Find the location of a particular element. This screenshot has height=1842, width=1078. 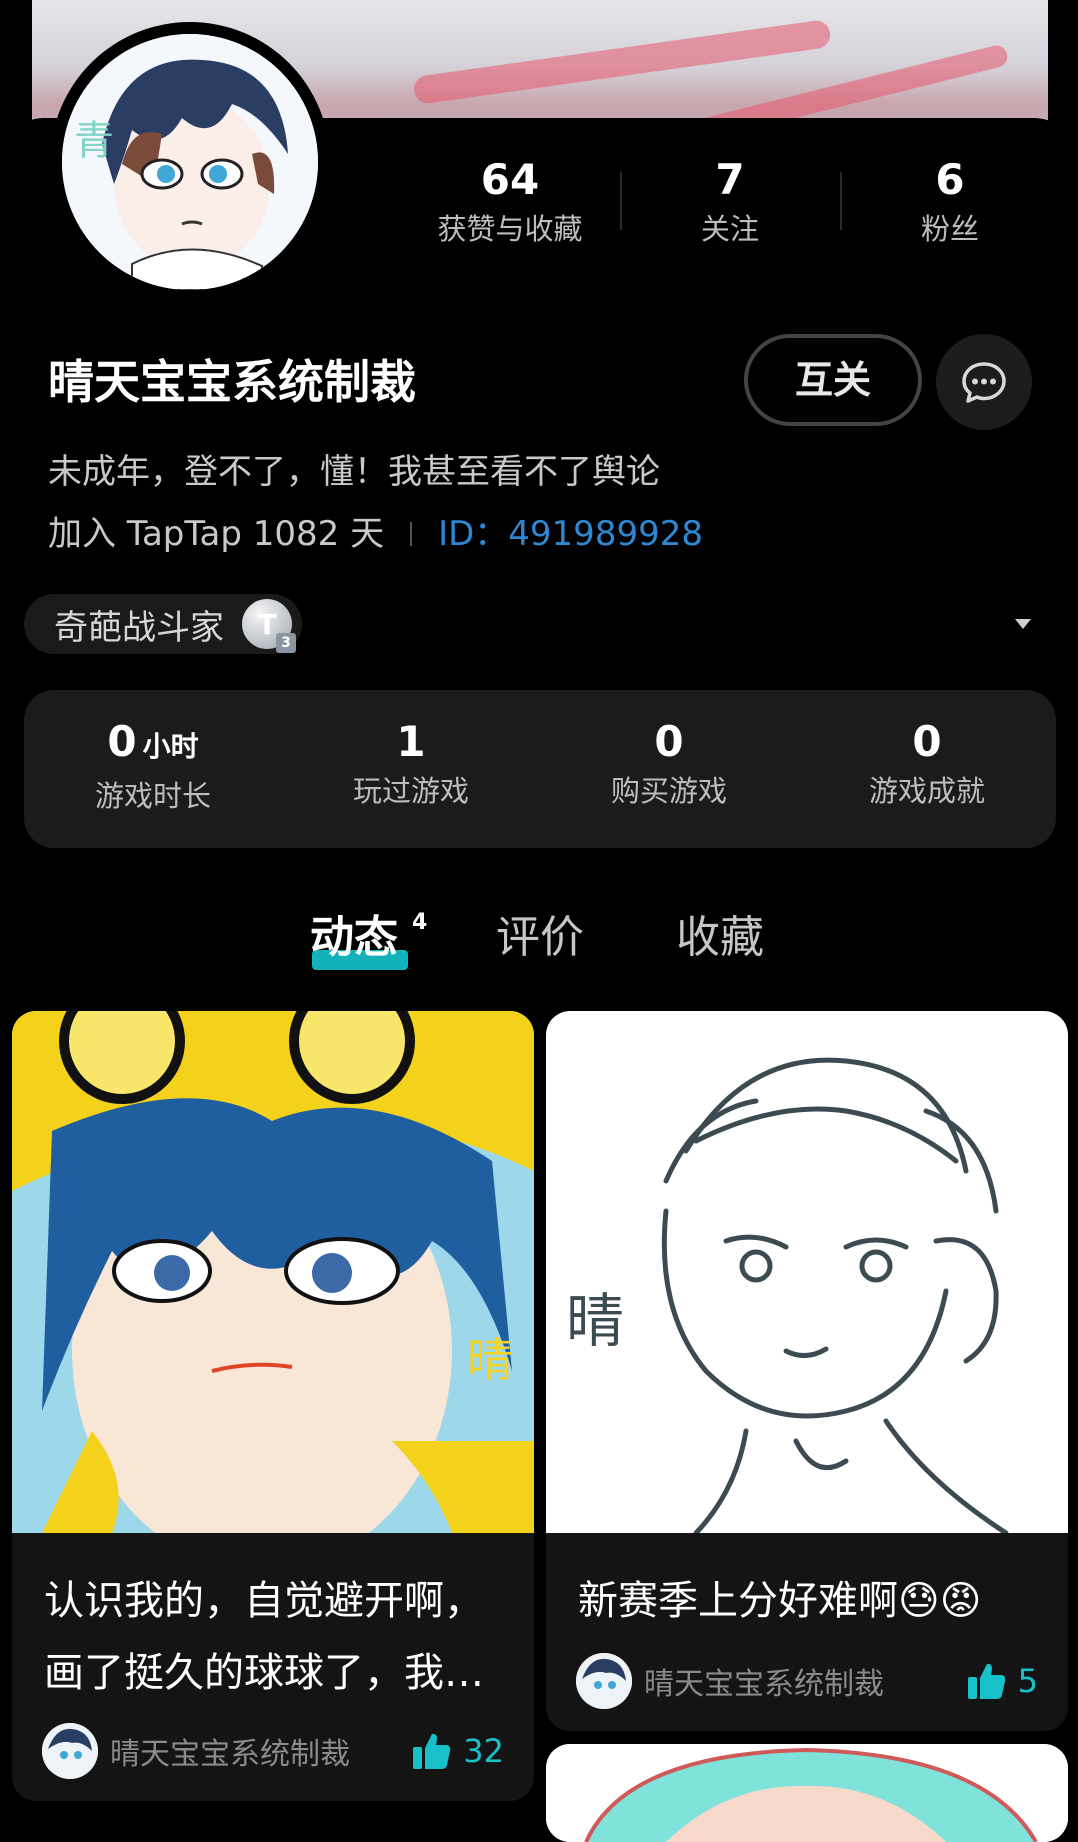

tab-reviews: 评价 is located at coordinates (540, 938).